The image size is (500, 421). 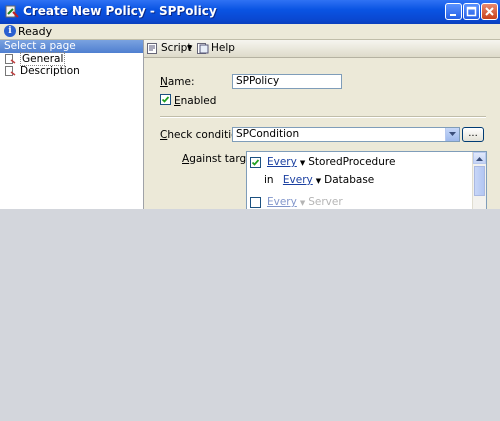 What do you see at coordinates (346, 134) in the screenshot?
I see `check-condition-select: SPCondition` at bounding box center [346, 134].